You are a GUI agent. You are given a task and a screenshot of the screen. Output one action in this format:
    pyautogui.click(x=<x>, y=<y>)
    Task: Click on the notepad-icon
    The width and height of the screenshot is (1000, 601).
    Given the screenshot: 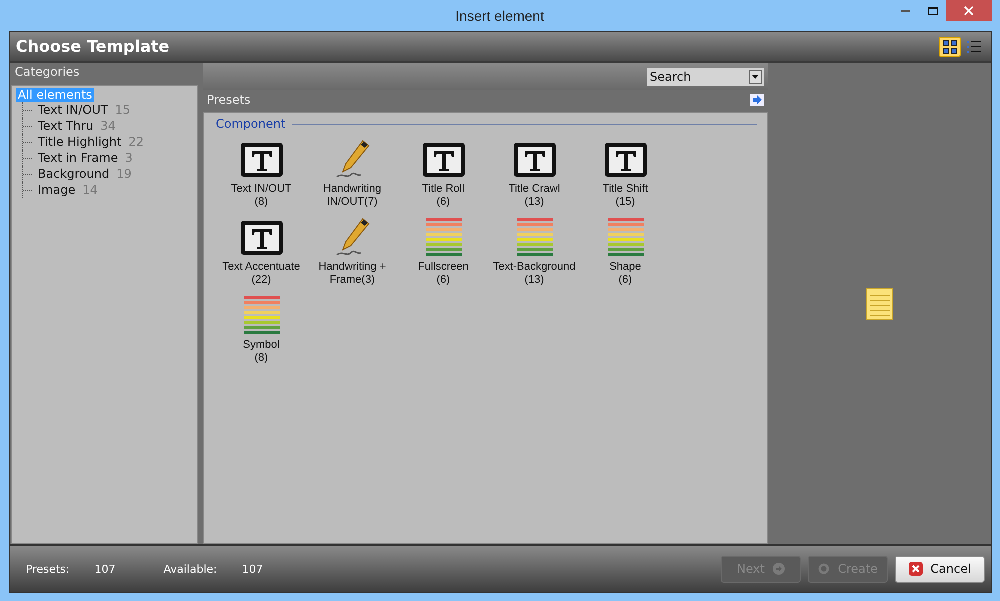 What is the action you would take?
    pyautogui.click(x=879, y=304)
    